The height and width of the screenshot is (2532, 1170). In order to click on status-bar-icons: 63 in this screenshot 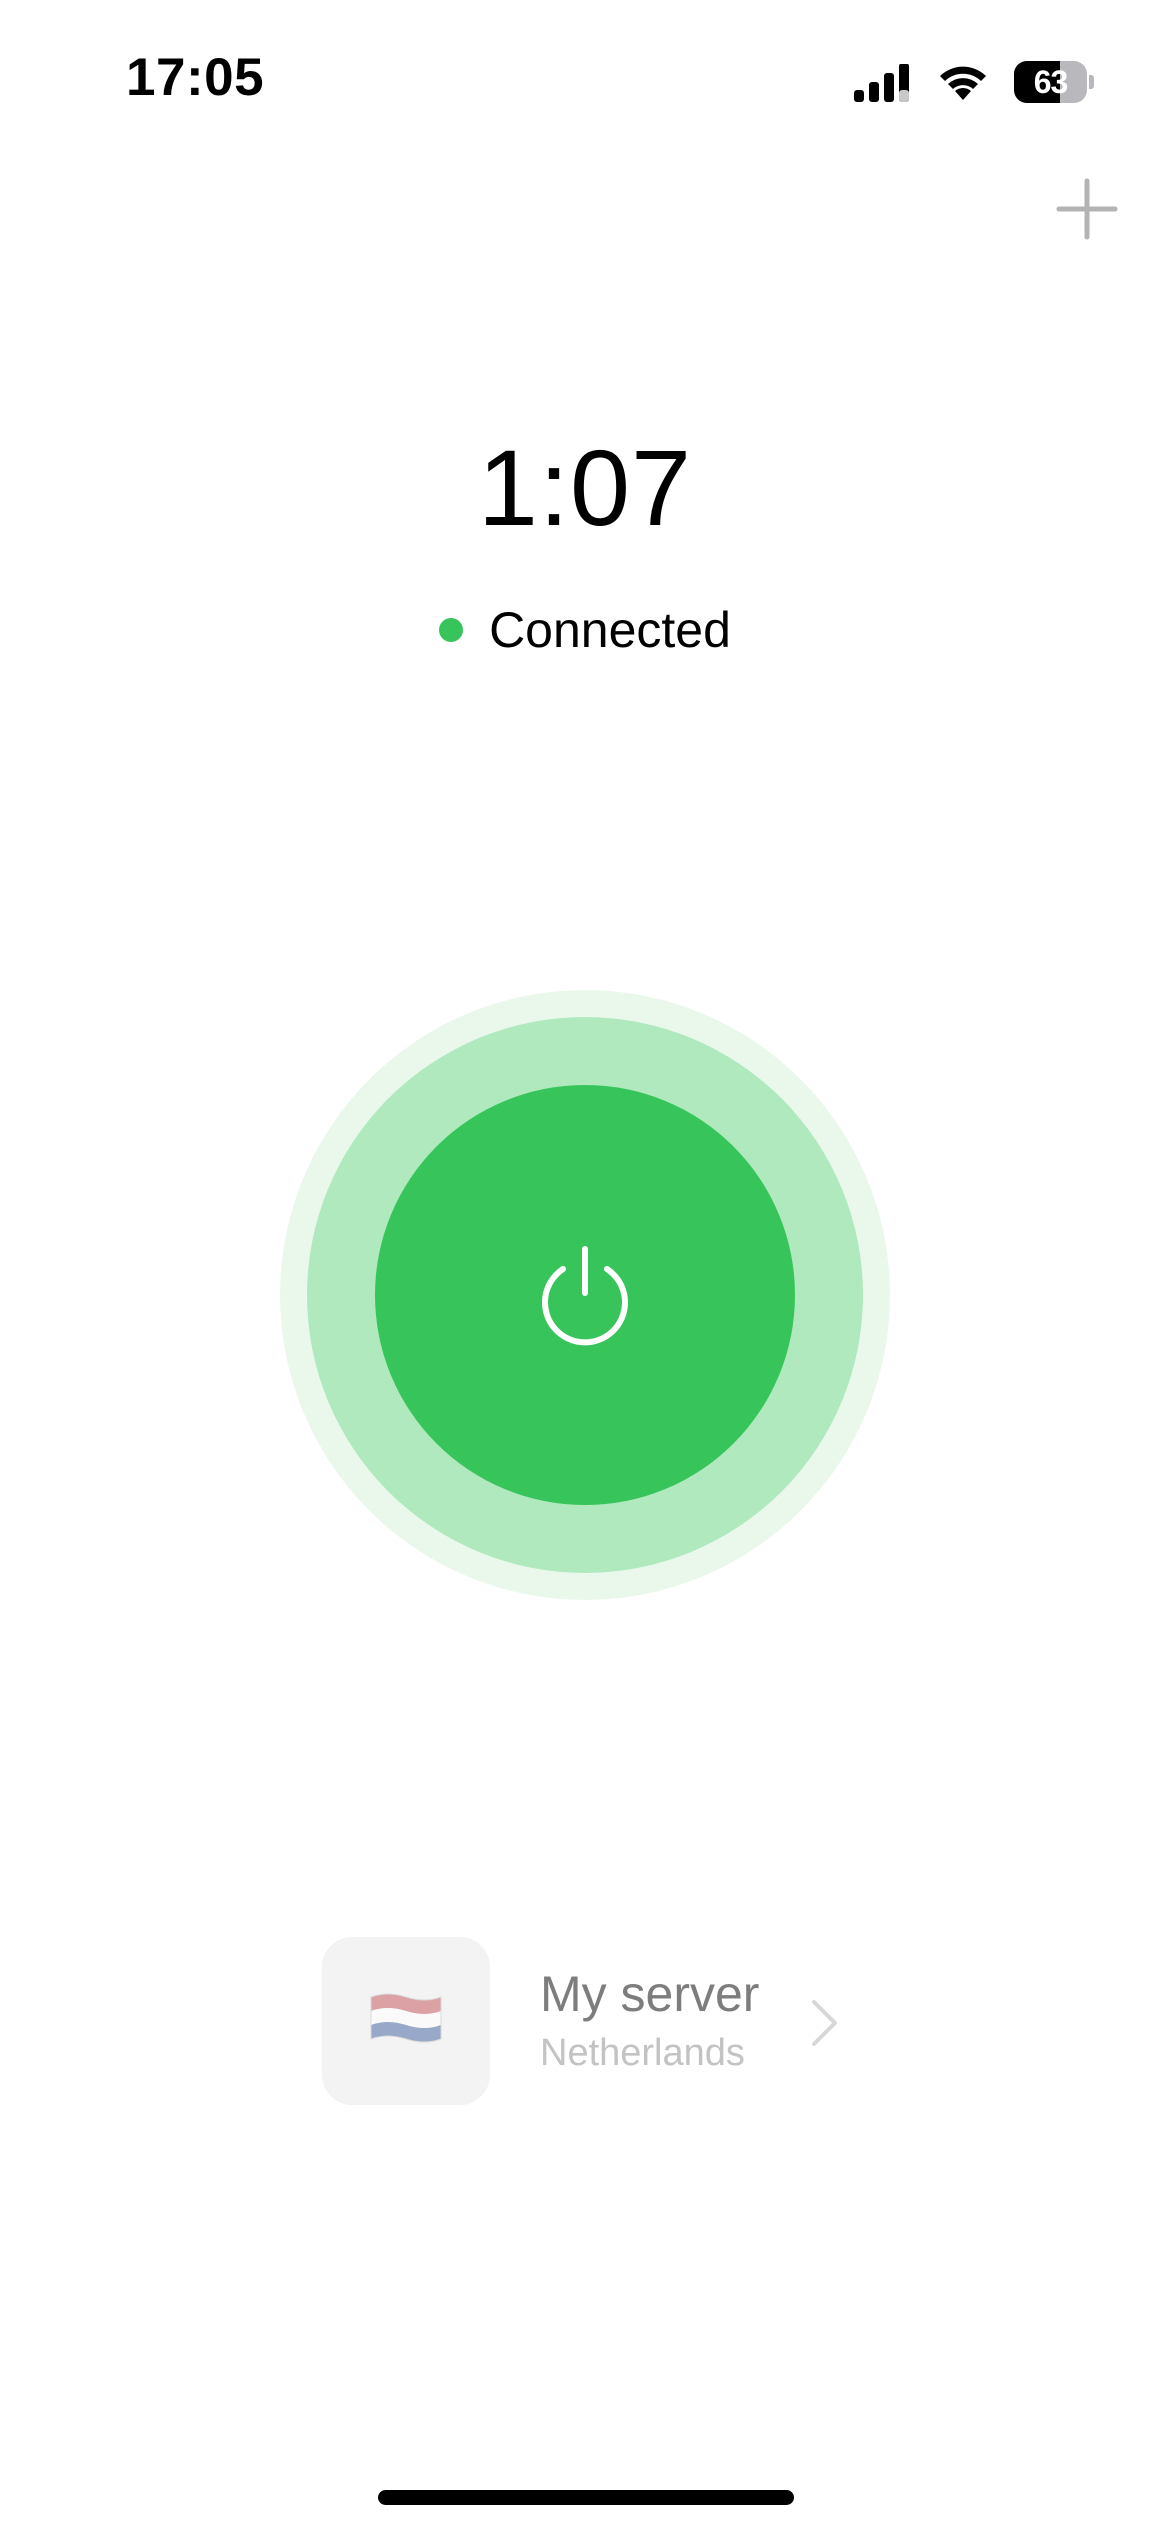, I will do `click(974, 82)`.